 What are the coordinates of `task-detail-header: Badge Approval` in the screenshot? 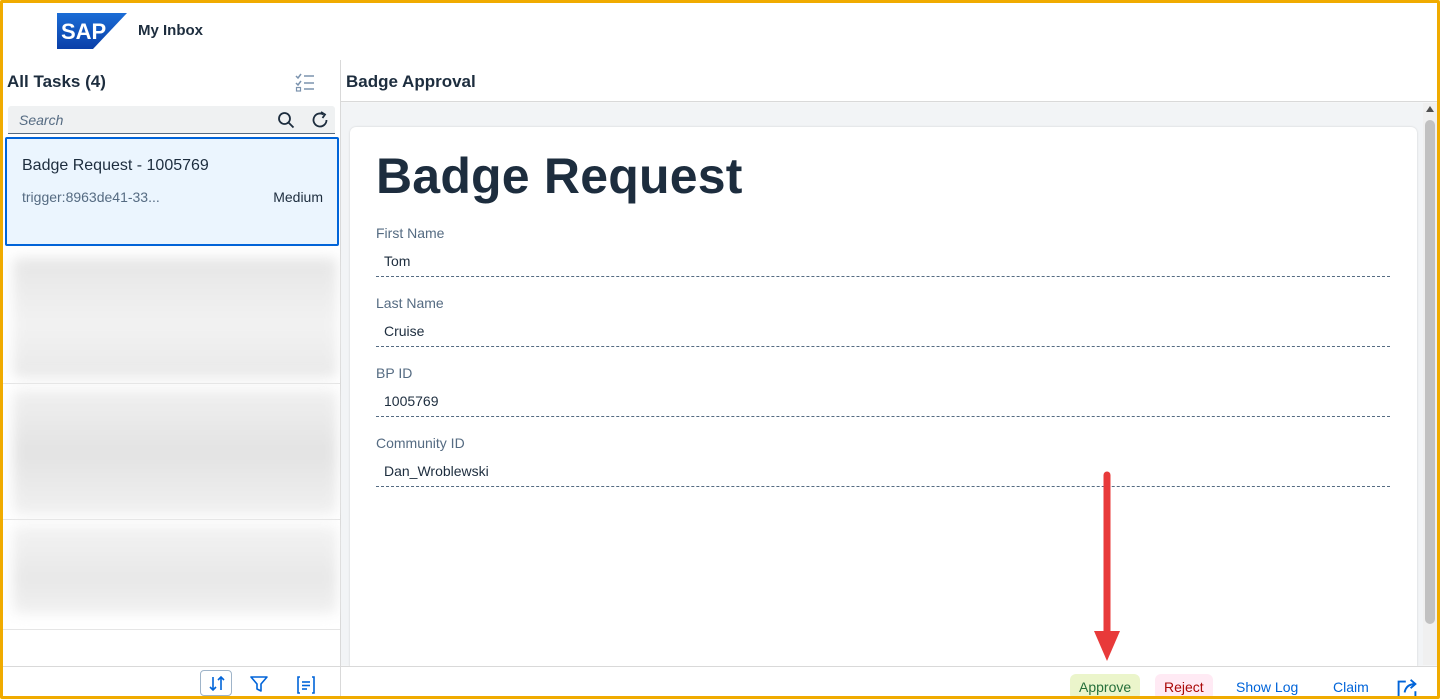 It's located at (889, 81).